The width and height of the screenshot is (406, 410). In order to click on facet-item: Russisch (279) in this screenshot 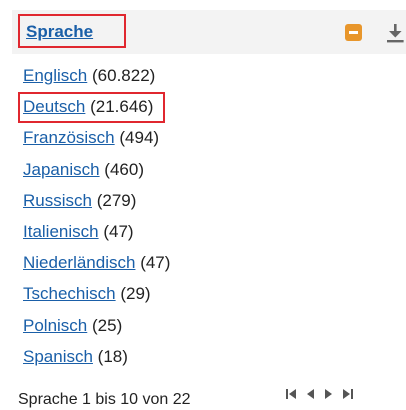, I will do `click(96, 206)`.